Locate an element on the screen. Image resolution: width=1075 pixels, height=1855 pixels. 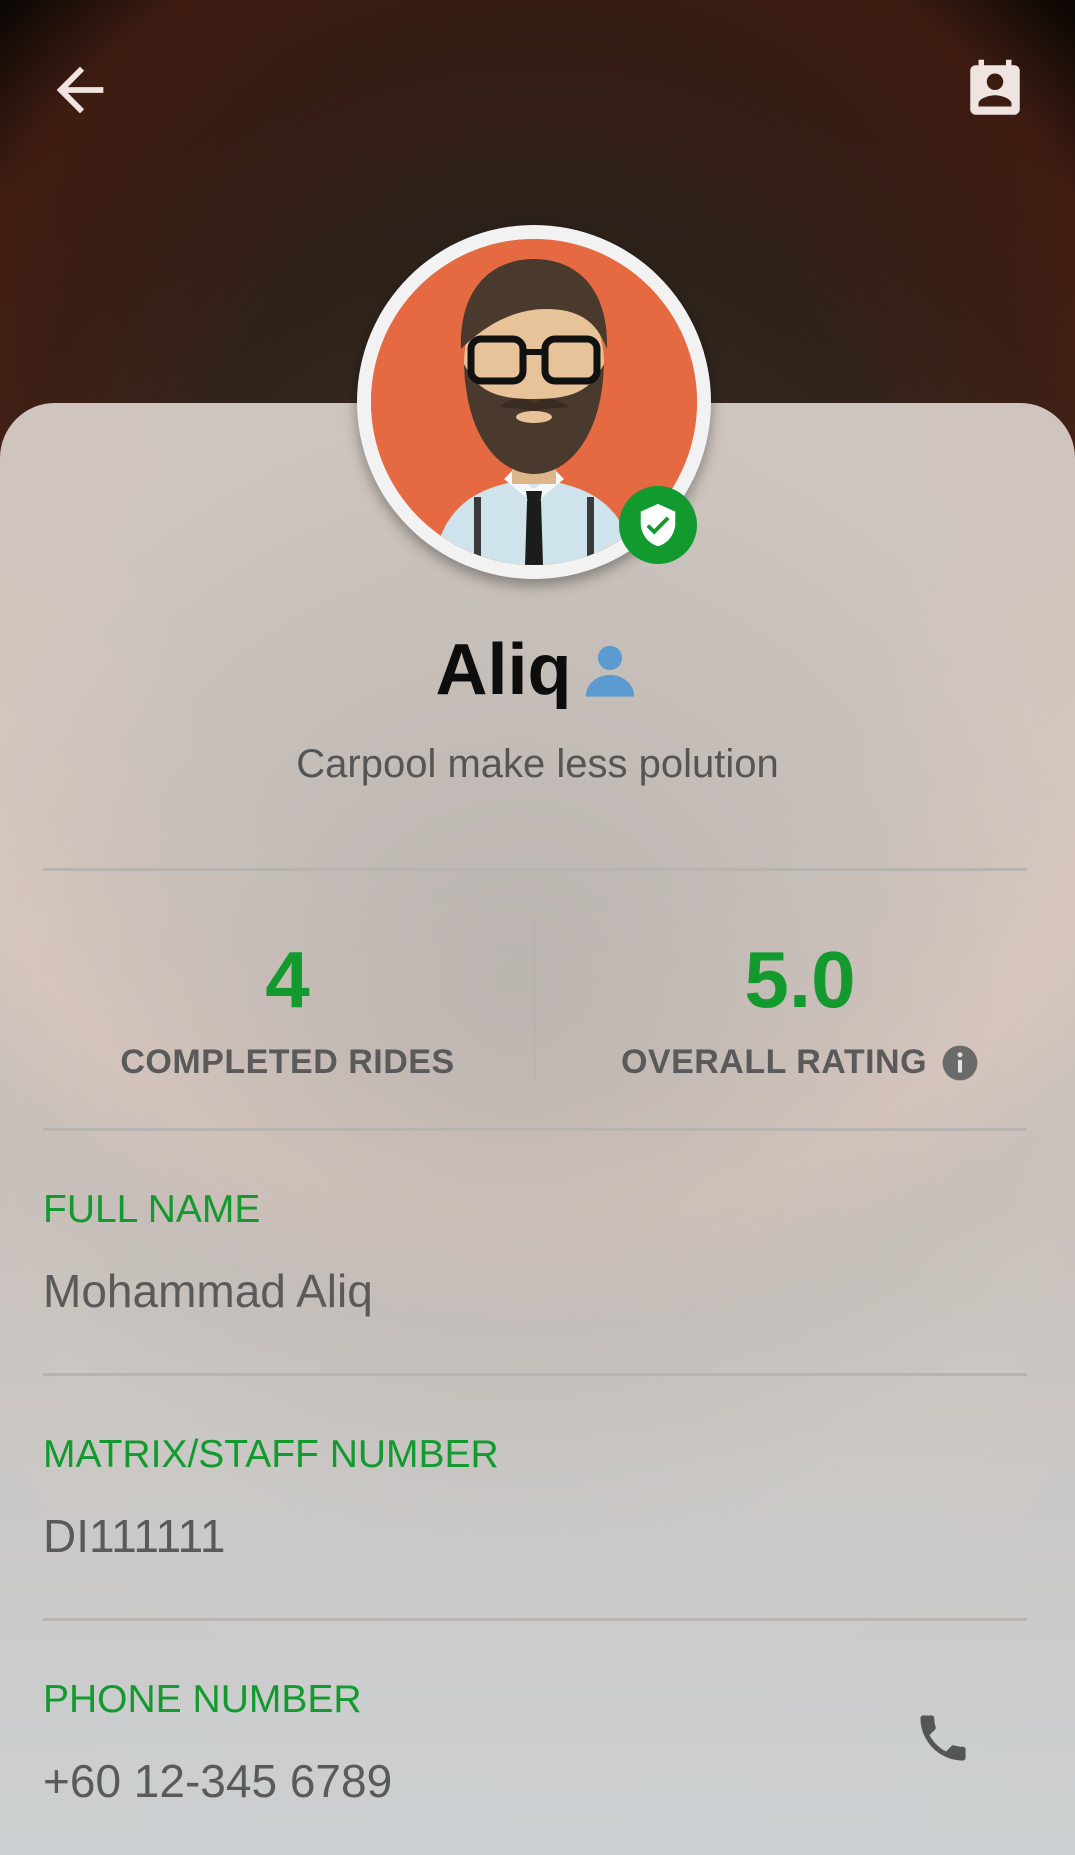
completed-rides-label: COMPLETED RIDES is located at coordinates (287, 1062).